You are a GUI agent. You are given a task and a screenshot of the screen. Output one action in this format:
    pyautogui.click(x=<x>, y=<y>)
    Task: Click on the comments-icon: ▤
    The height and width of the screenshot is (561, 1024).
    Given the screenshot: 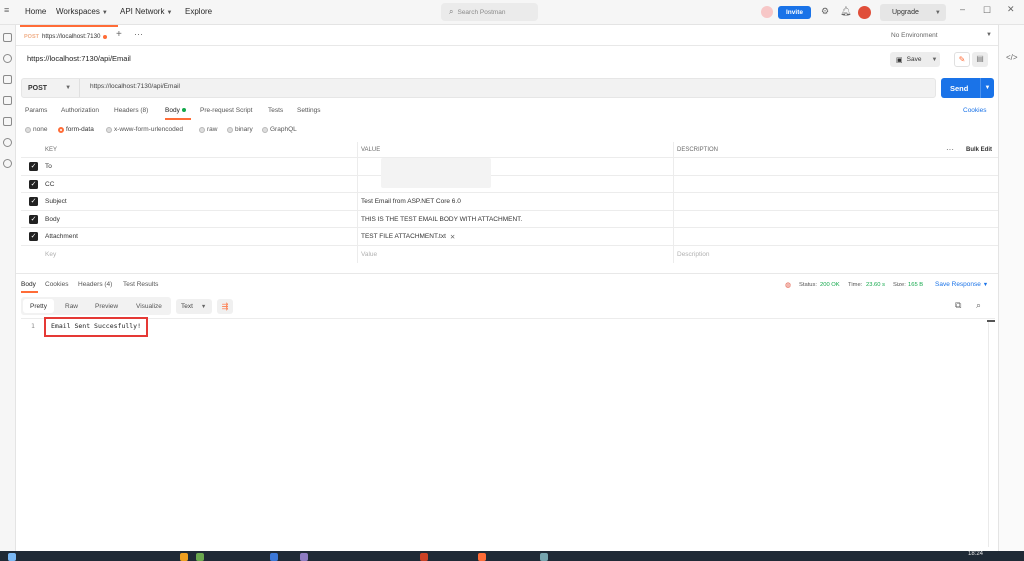 What is the action you would take?
    pyautogui.click(x=980, y=59)
    